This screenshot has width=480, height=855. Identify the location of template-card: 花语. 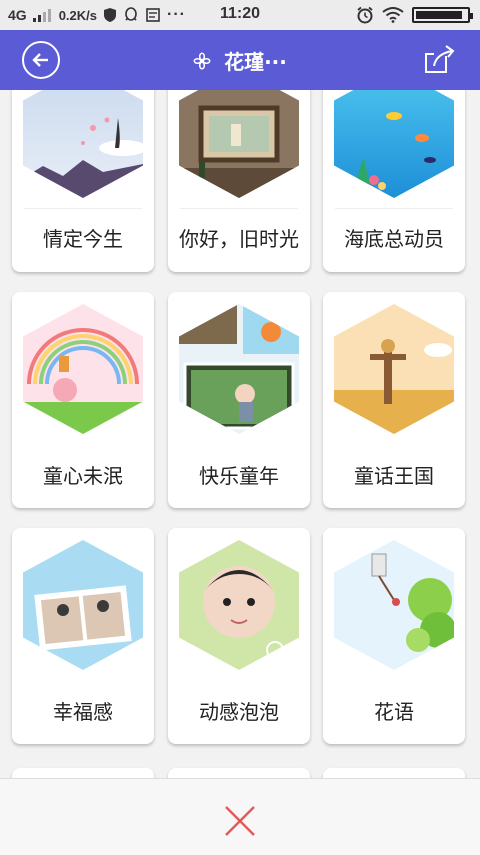
(394, 636).